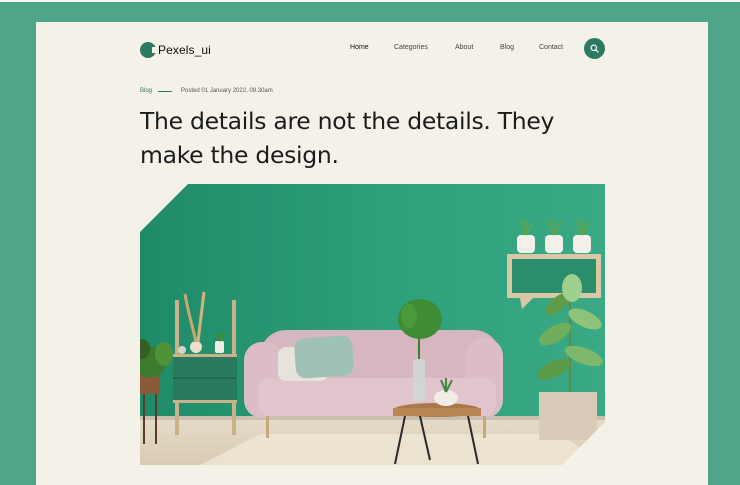  I want to click on post-category: Blog, so click(146, 91).